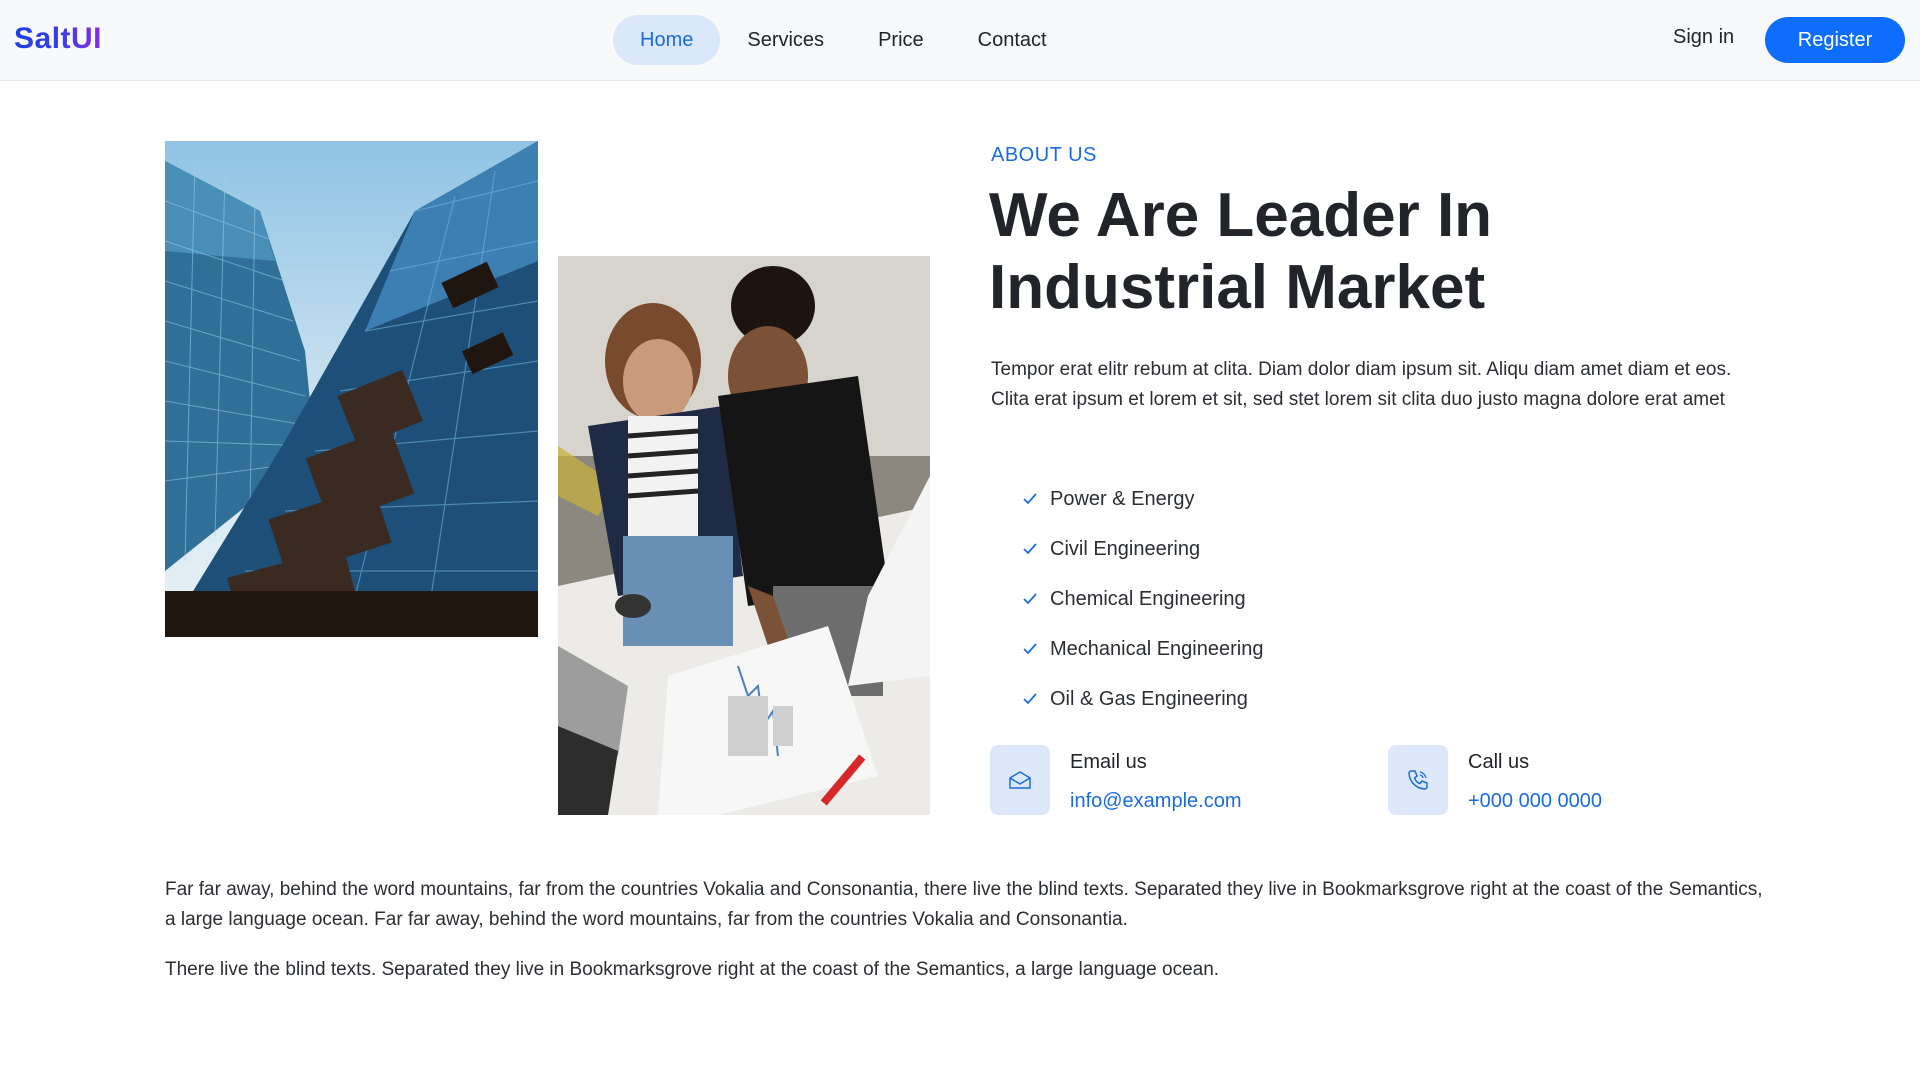 Image resolution: width=1920 pixels, height=1065 pixels. Describe the element at coordinates (1495, 780) in the screenshot. I see `phone-contact: Call us +000 000 0000` at that location.